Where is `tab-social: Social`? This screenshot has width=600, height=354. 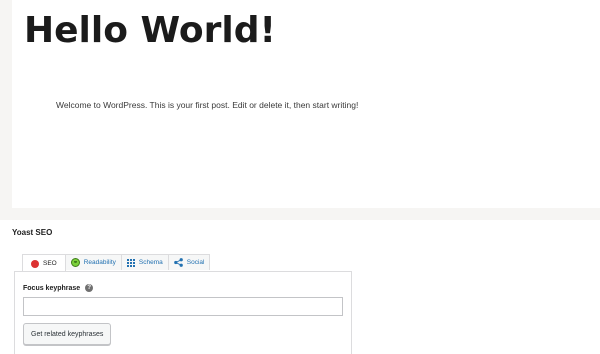
tab-social: Social is located at coordinates (189, 262).